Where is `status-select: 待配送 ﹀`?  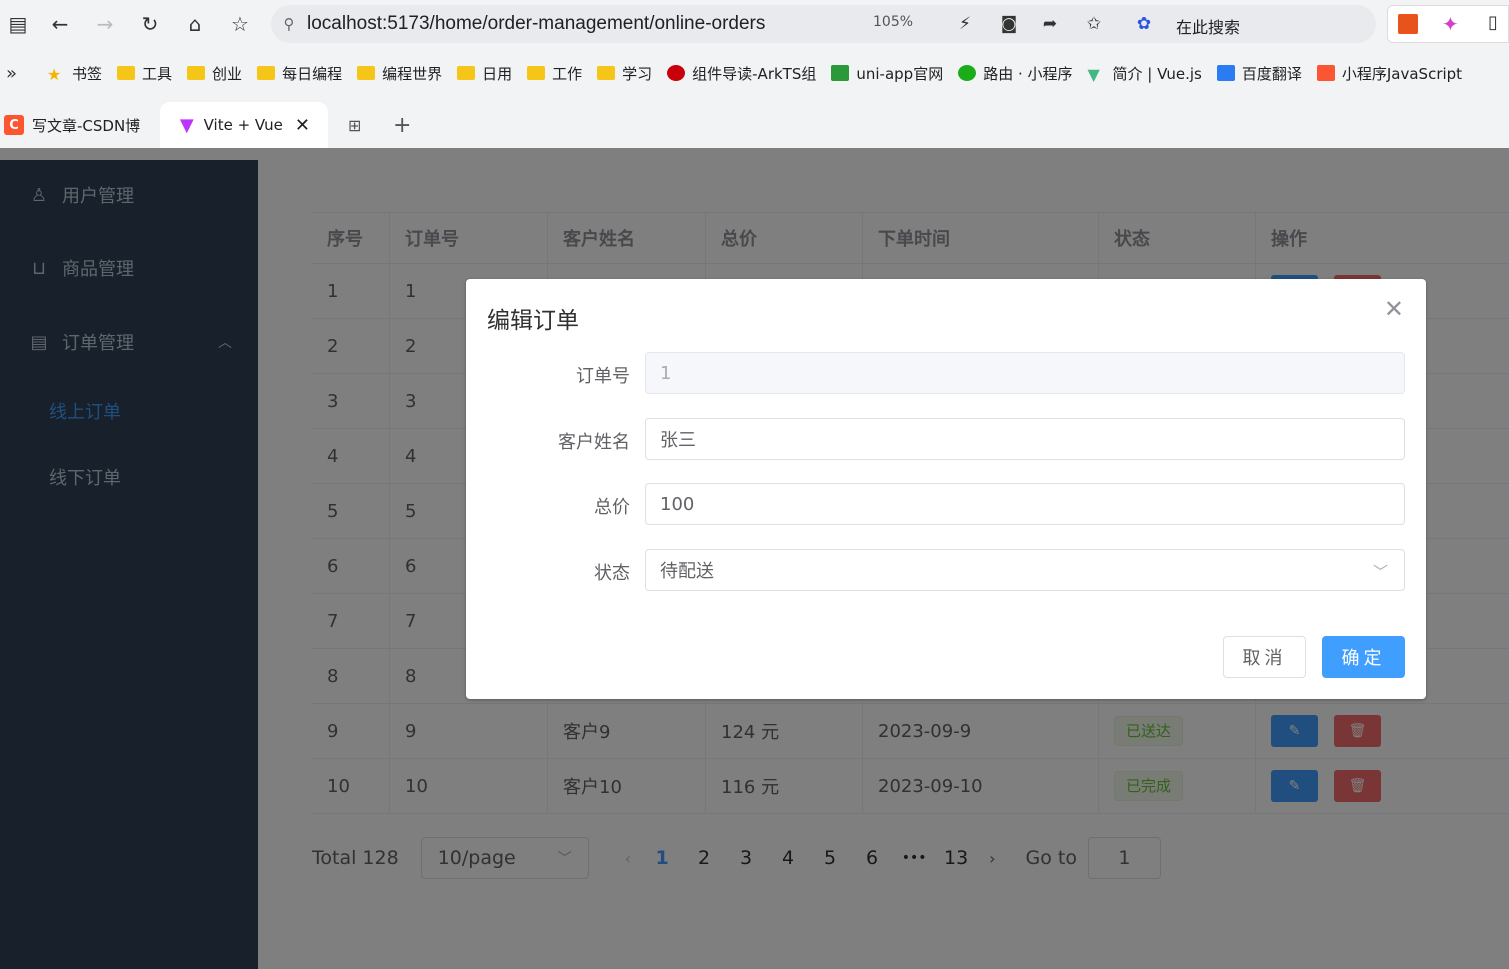 status-select: 待配送 ﹀ is located at coordinates (1025, 570).